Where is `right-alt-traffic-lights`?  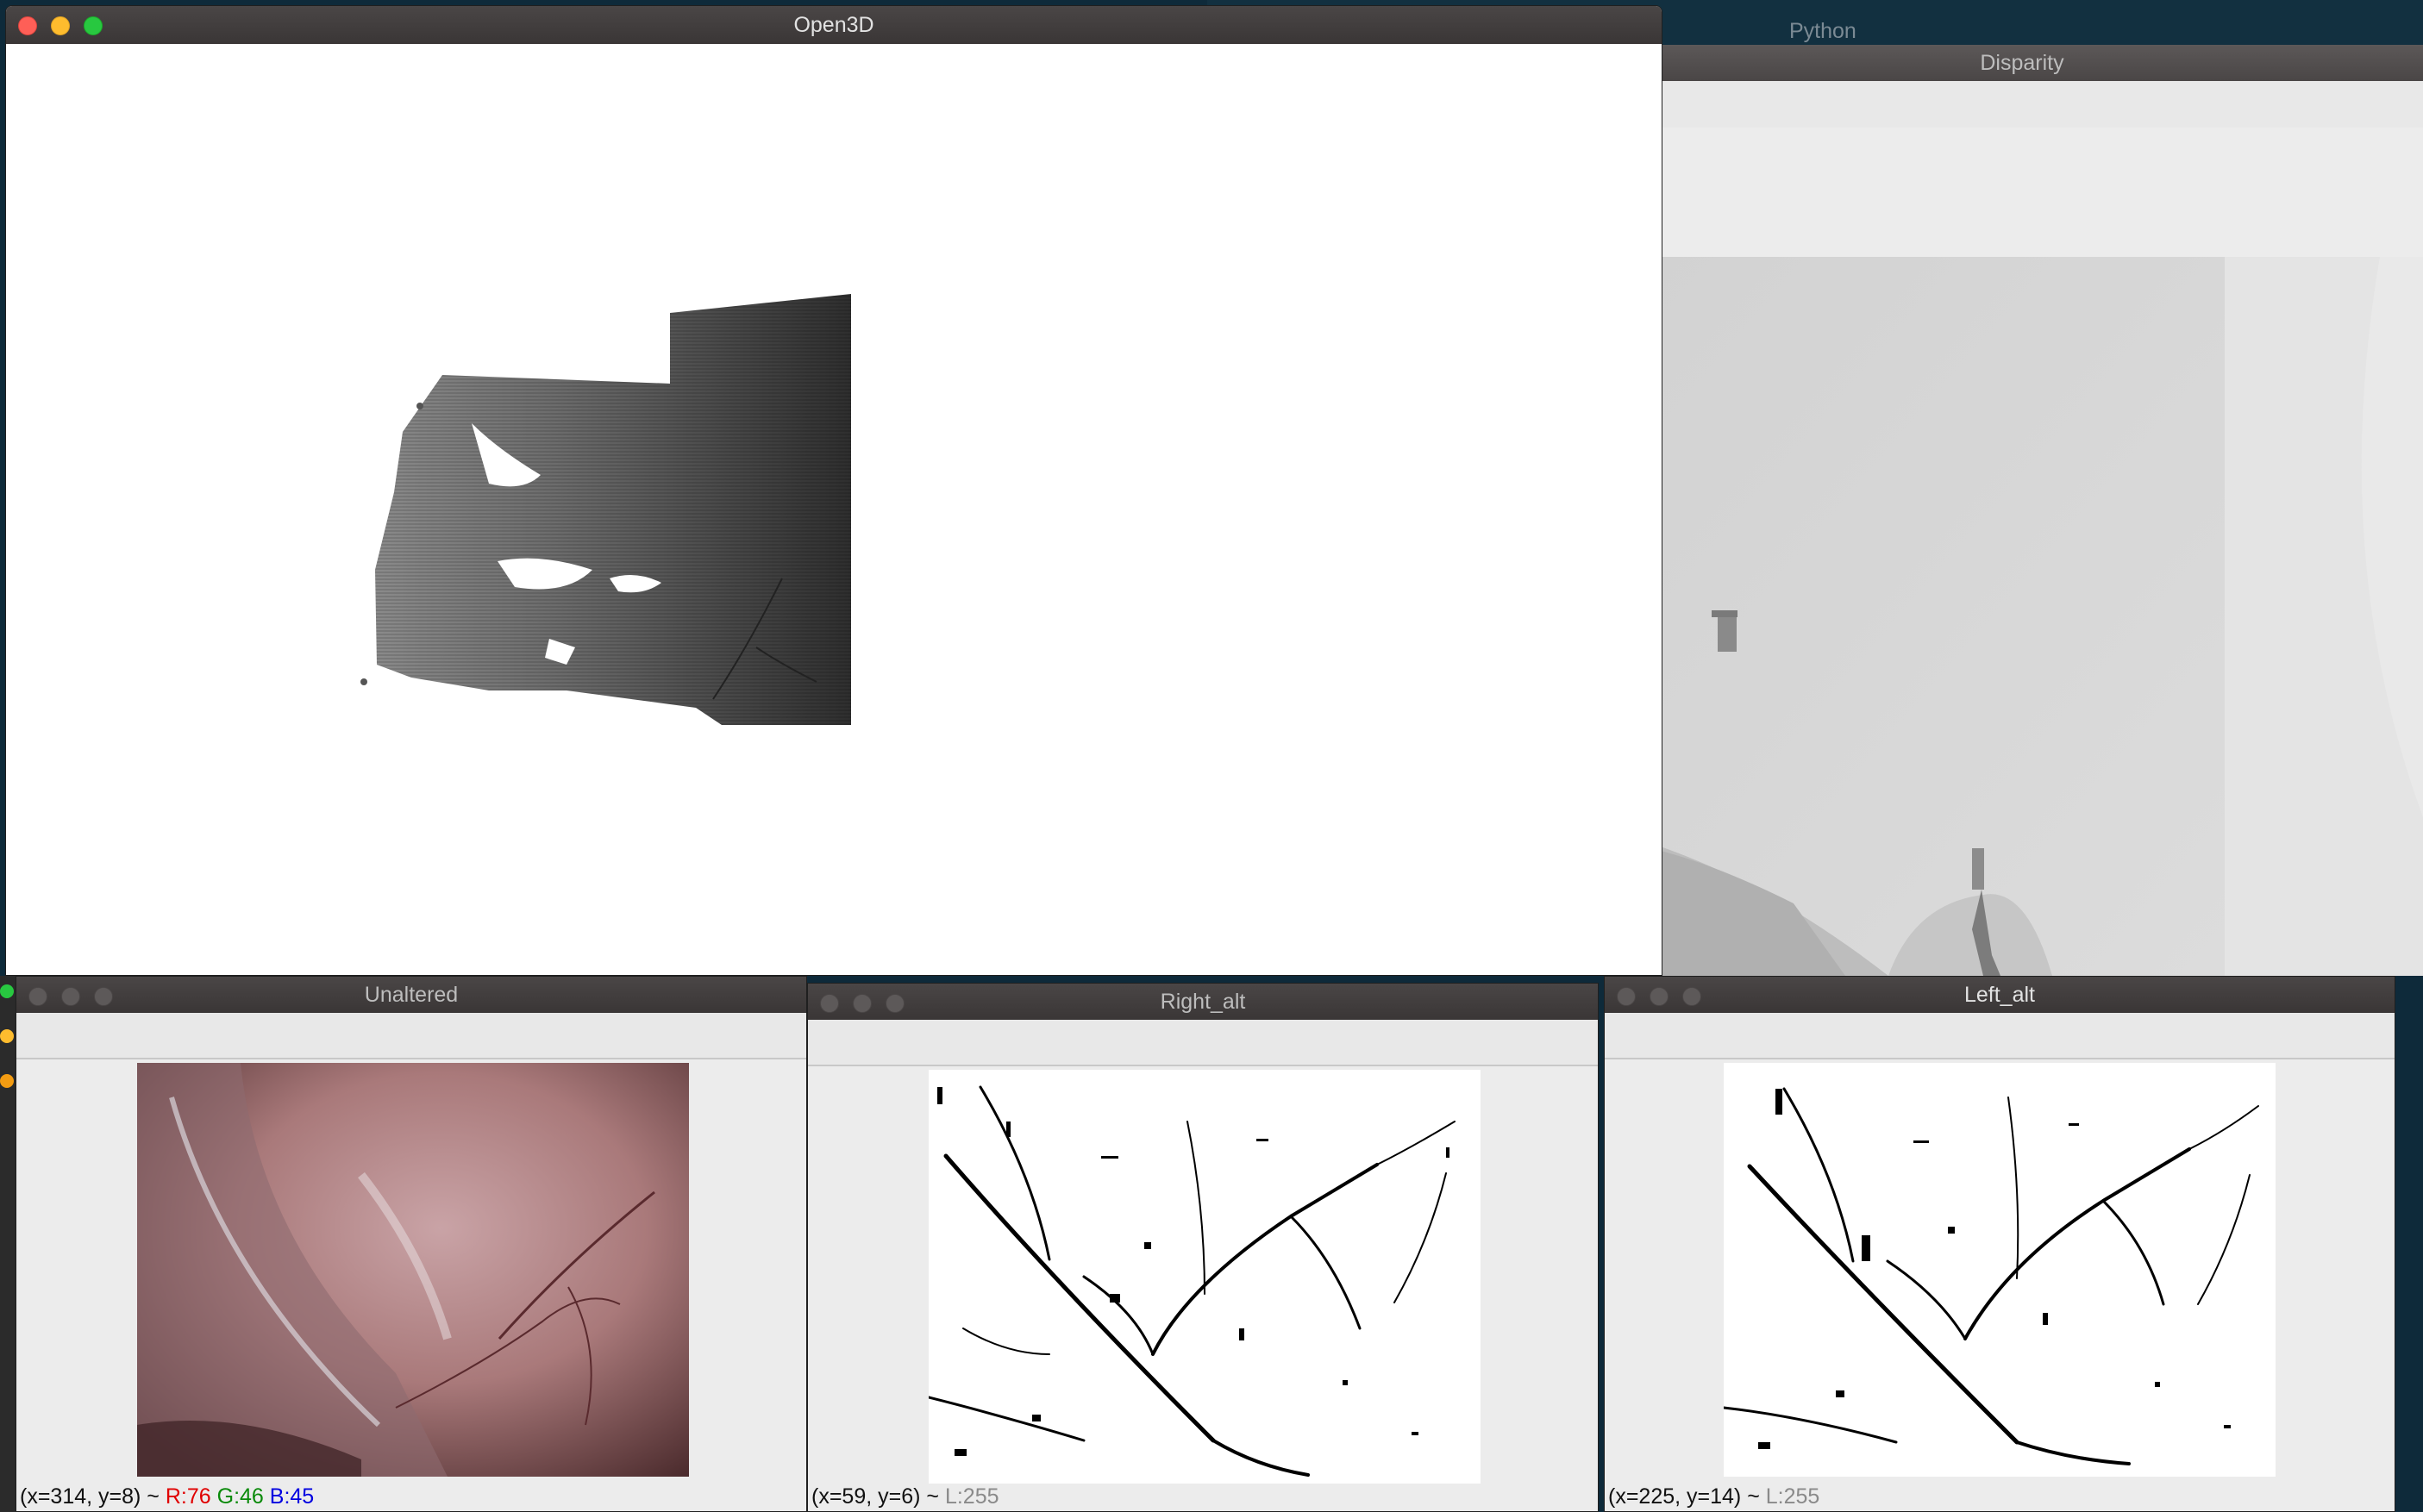 right-alt-traffic-lights is located at coordinates (863, 1003).